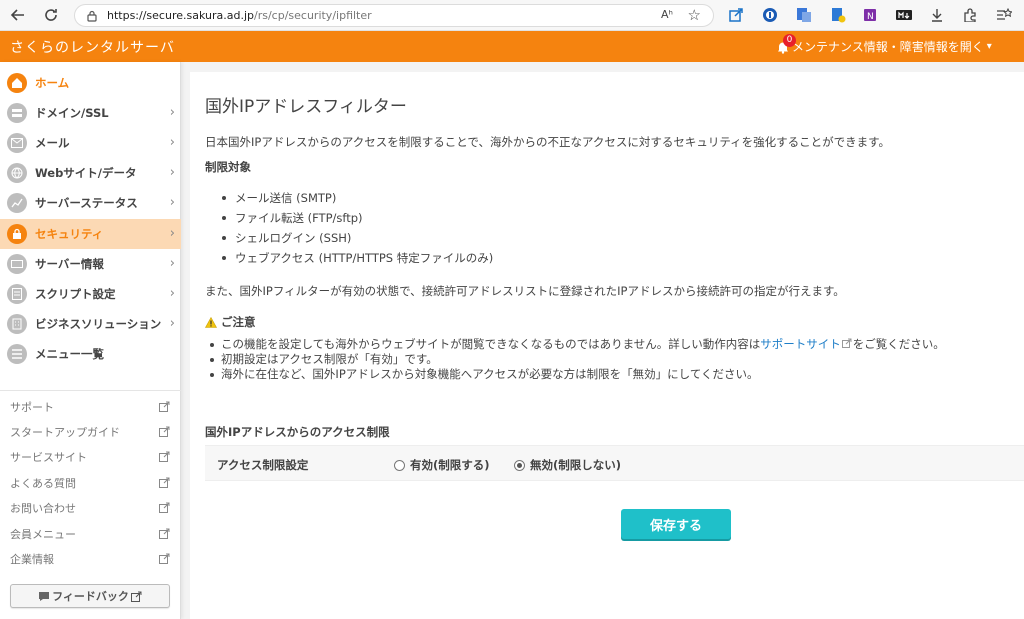 The image size is (1024, 619). What do you see at coordinates (90, 534) in the screenshot?
I see `sidebar-link-member-menu: 会員メニュー` at bounding box center [90, 534].